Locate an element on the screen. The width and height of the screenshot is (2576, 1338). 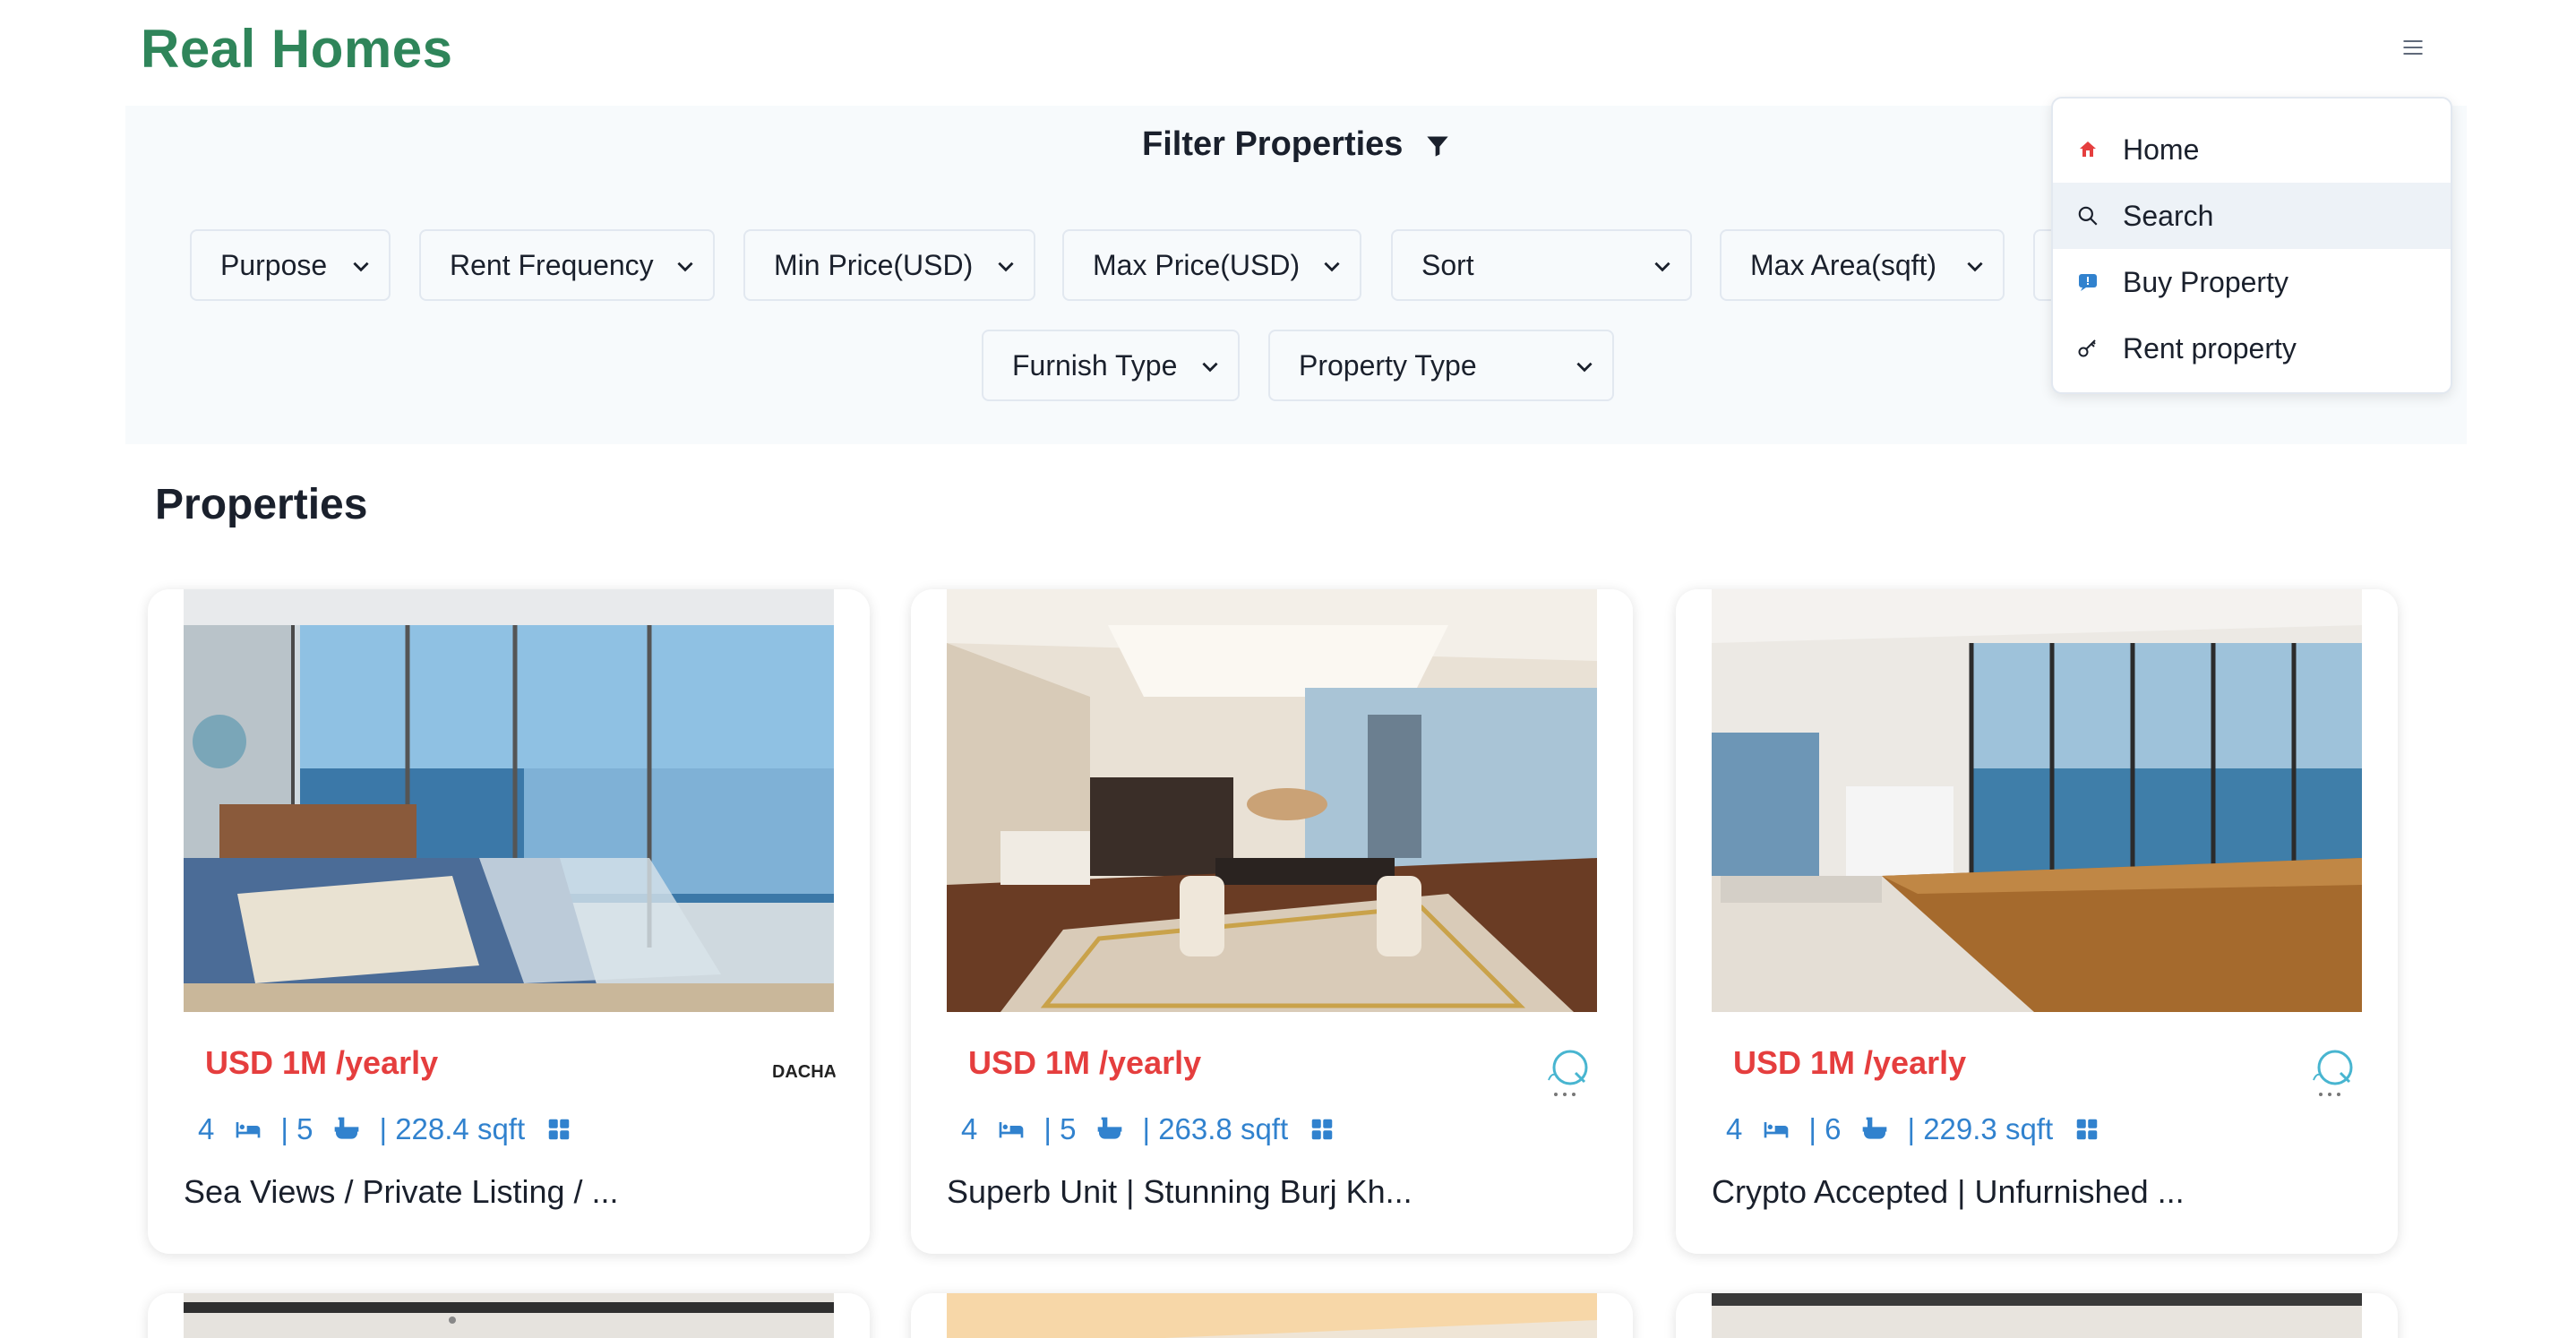
baths-count: | 6 is located at coordinates (1825, 1128).